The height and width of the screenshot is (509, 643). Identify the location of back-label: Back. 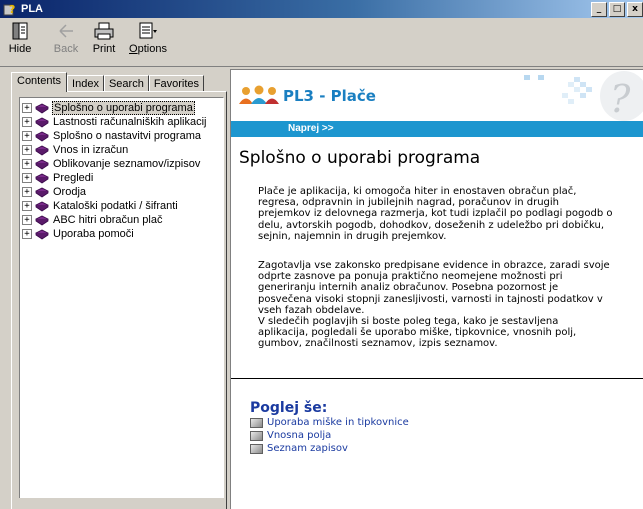
(66, 49).